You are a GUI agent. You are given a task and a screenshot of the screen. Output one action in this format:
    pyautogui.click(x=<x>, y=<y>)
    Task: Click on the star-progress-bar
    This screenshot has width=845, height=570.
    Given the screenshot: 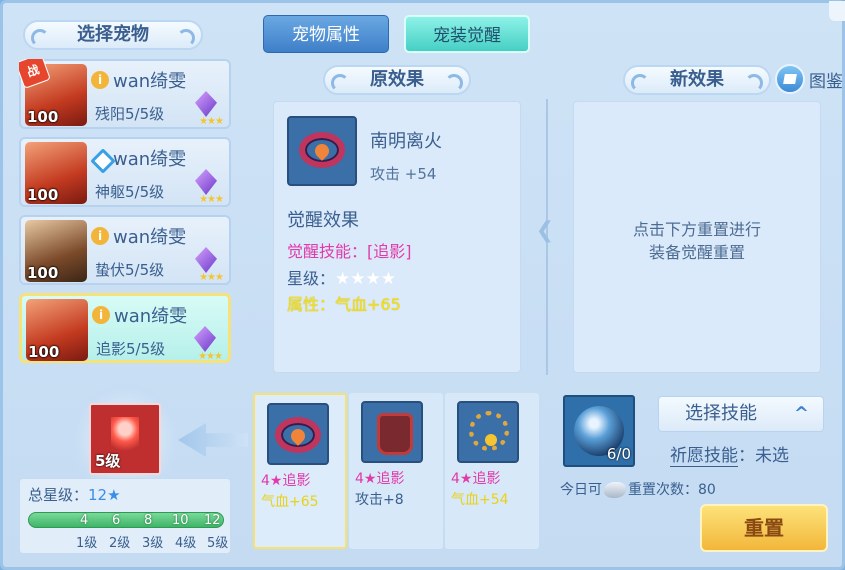 What is the action you would take?
    pyautogui.click(x=126, y=520)
    